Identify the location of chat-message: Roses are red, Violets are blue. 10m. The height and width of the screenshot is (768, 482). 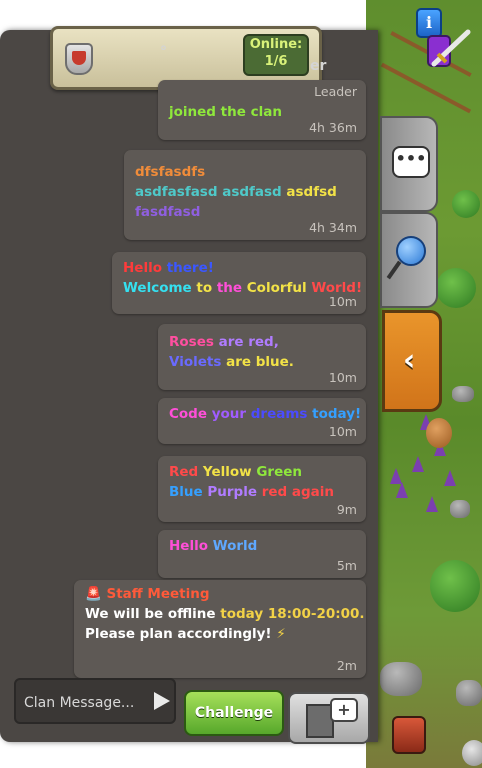
(262, 357).